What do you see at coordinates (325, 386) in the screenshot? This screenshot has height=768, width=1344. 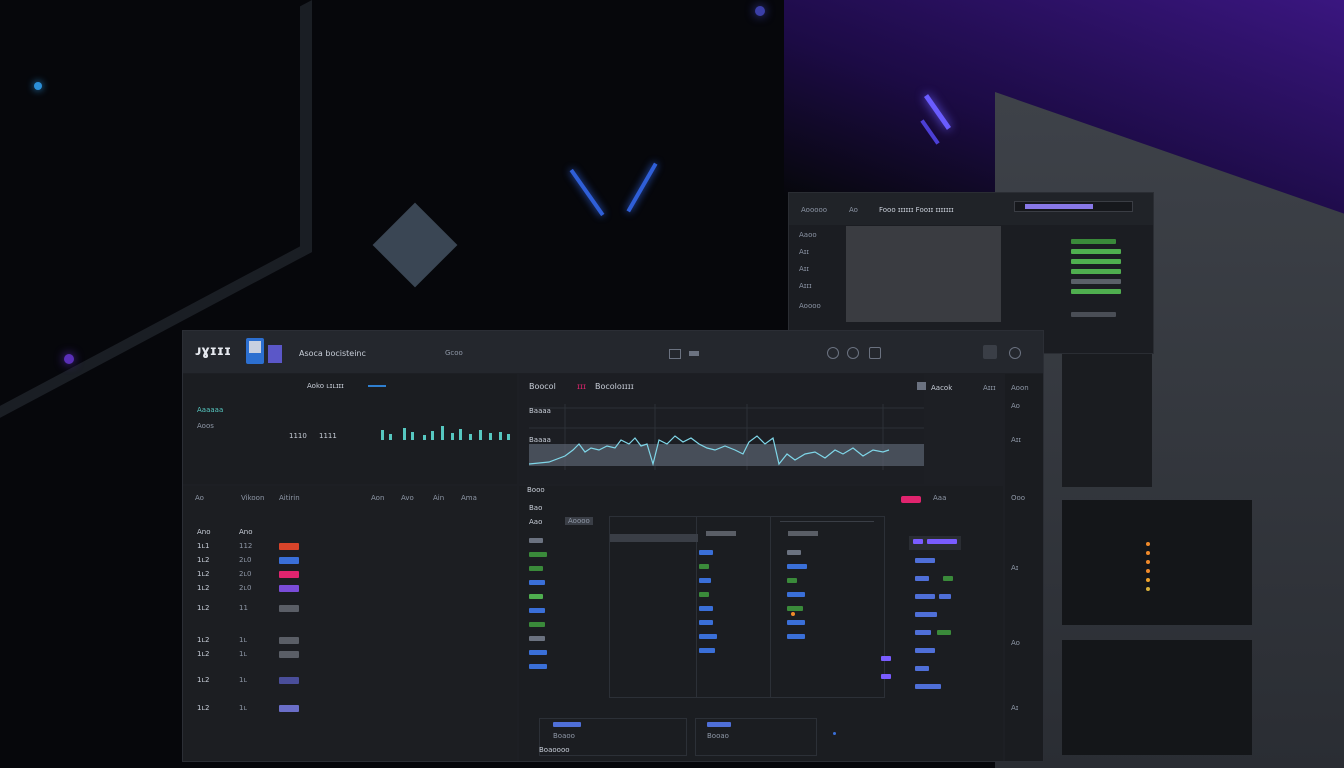 I see `stats-heading: Aoko ʟɪʟɪɪɪ` at bounding box center [325, 386].